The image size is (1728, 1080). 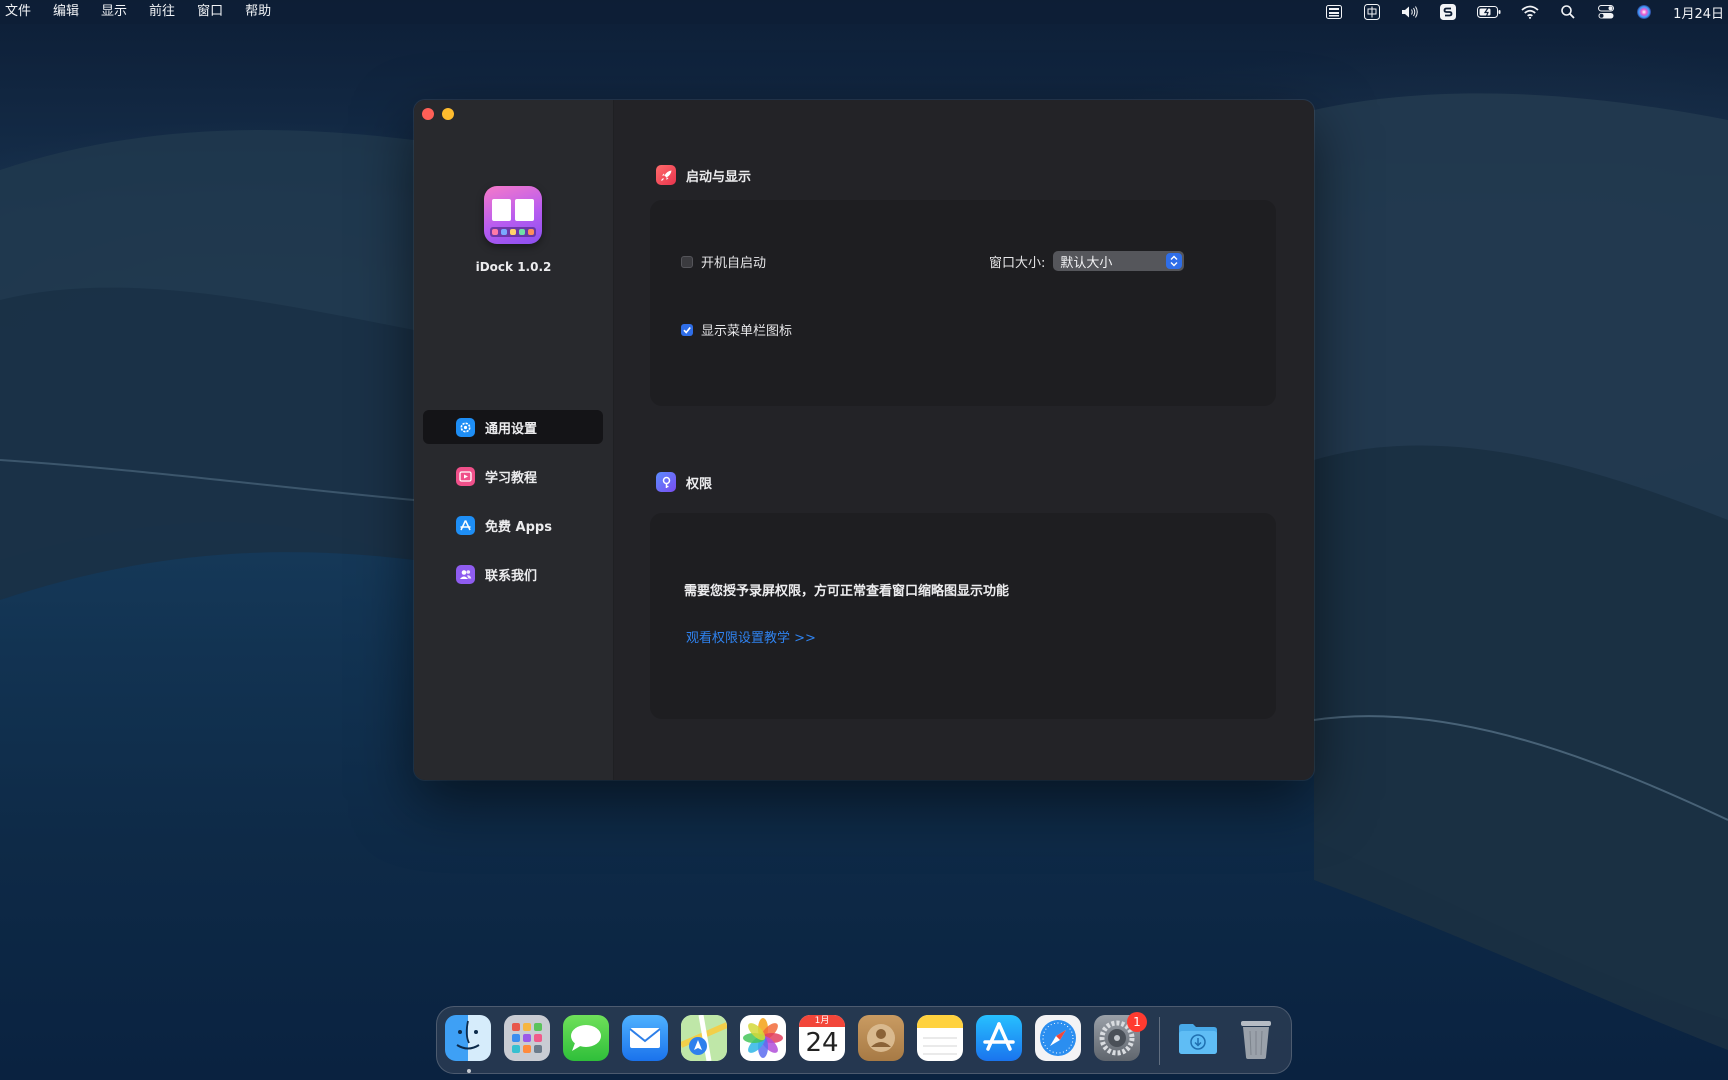 I want to click on show-menubar-icon-label: 显示菜单栏图标, so click(x=747, y=331).